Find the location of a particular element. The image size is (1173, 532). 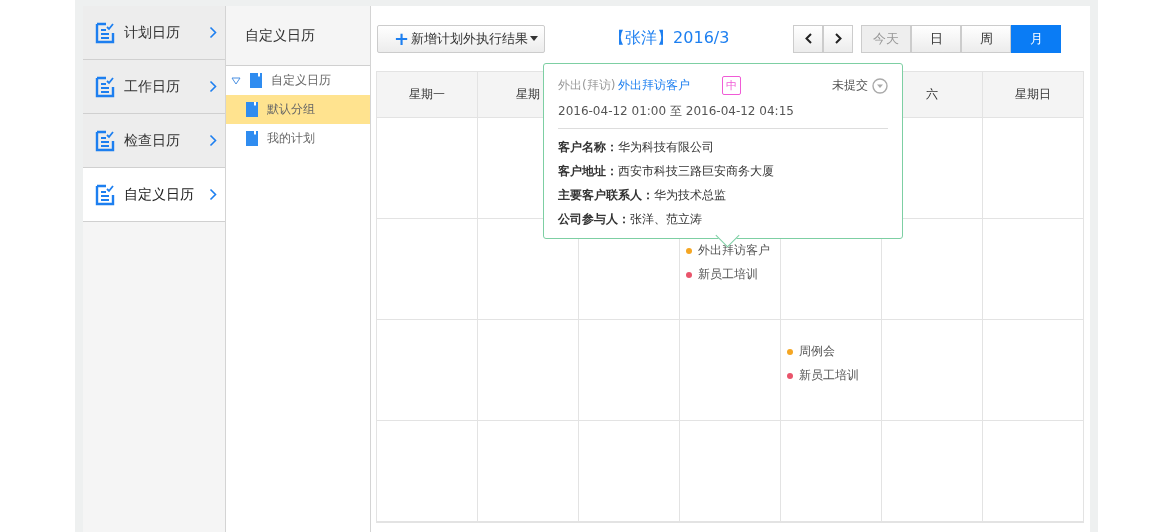

event-time: 2016-04-12 01:00 至 2016-04-12 04:15 is located at coordinates (723, 116).